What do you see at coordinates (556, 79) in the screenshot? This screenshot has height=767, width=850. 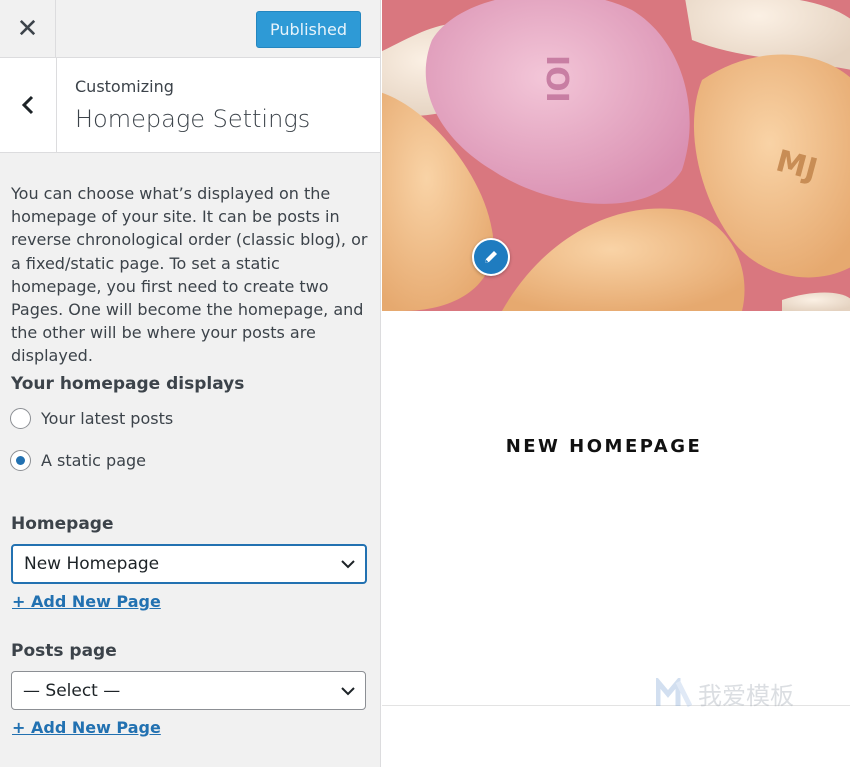 I see `svg-text: IOI` at bounding box center [556, 79].